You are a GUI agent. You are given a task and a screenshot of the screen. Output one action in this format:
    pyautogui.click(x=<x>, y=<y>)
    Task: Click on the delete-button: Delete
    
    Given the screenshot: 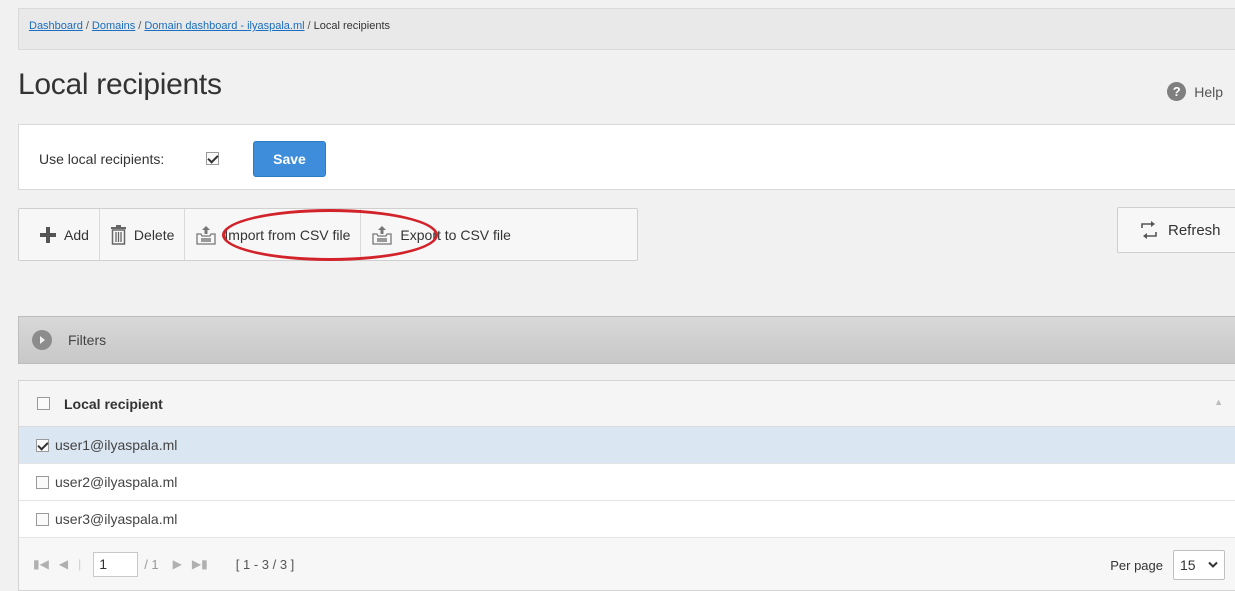 What is the action you would take?
    pyautogui.click(x=143, y=234)
    